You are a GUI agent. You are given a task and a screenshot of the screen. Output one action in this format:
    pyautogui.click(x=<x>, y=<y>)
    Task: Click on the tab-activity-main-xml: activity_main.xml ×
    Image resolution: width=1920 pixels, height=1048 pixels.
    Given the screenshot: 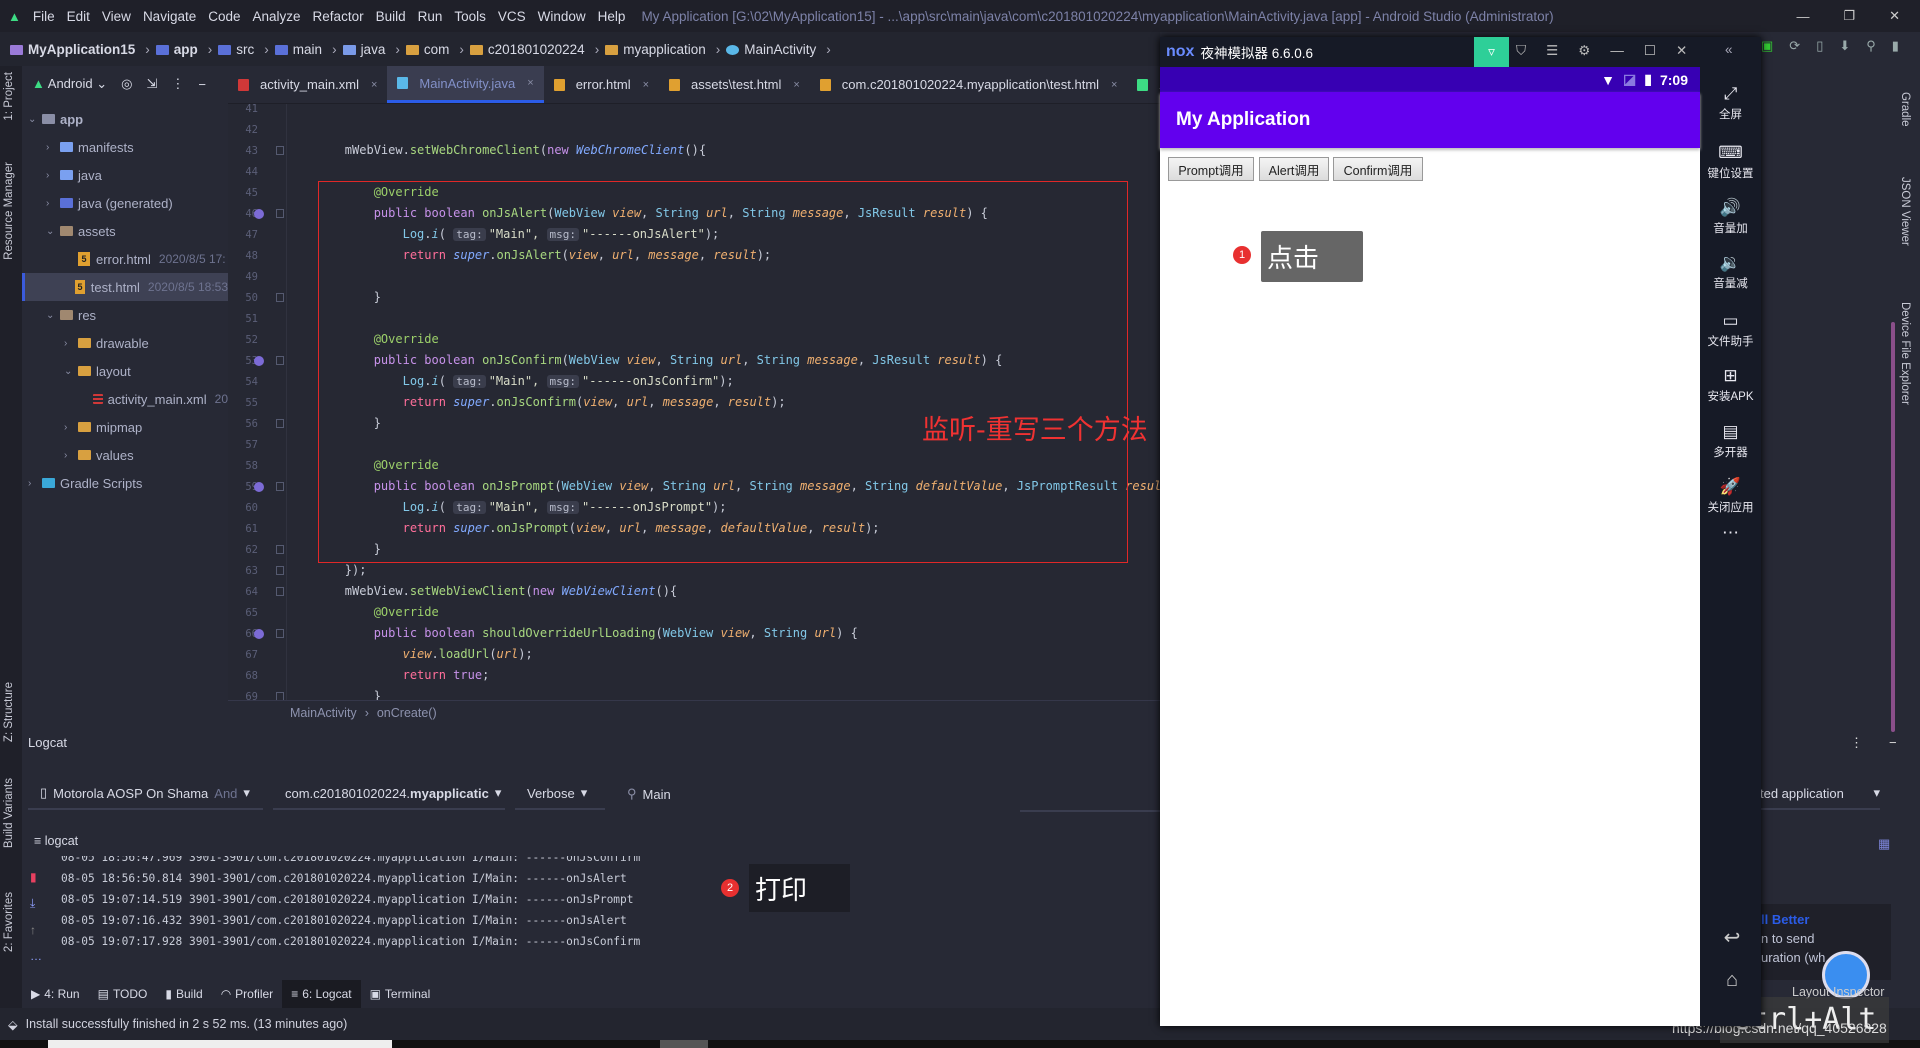 What is the action you would take?
    pyautogui.click(x=307, y=84)
    